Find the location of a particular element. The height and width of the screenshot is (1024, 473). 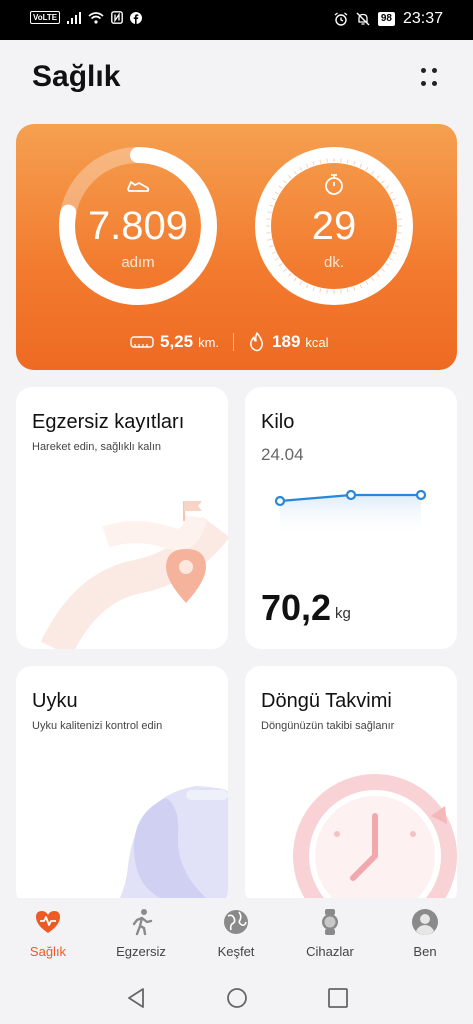

nav-item-ben: Ben is located at coordinates (425, 933).